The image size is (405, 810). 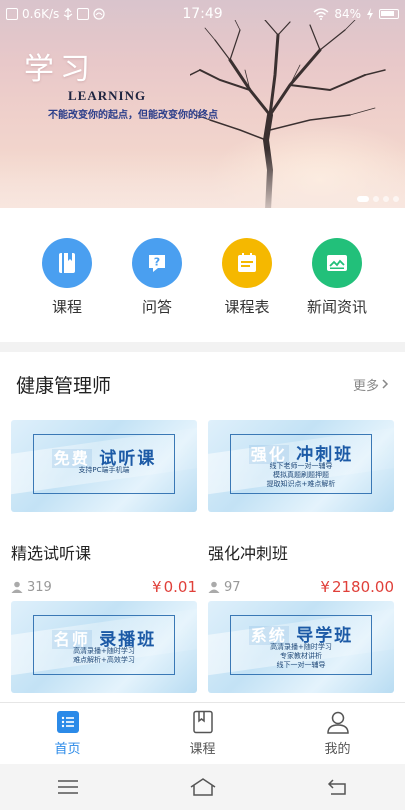 I want to click on news-icon, so click(x=337, y=263).